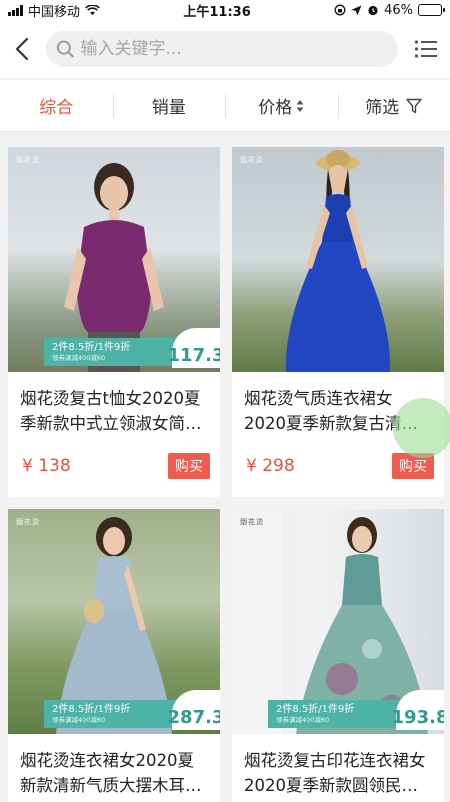 The image size is (450, 802). What do you see at coordinates (338, 621) in the screenshot?
I see `product-image: 烟花烫 2件8.5折/1件9折 领券满减400减60 193.8` at bounding box center [338, 621].